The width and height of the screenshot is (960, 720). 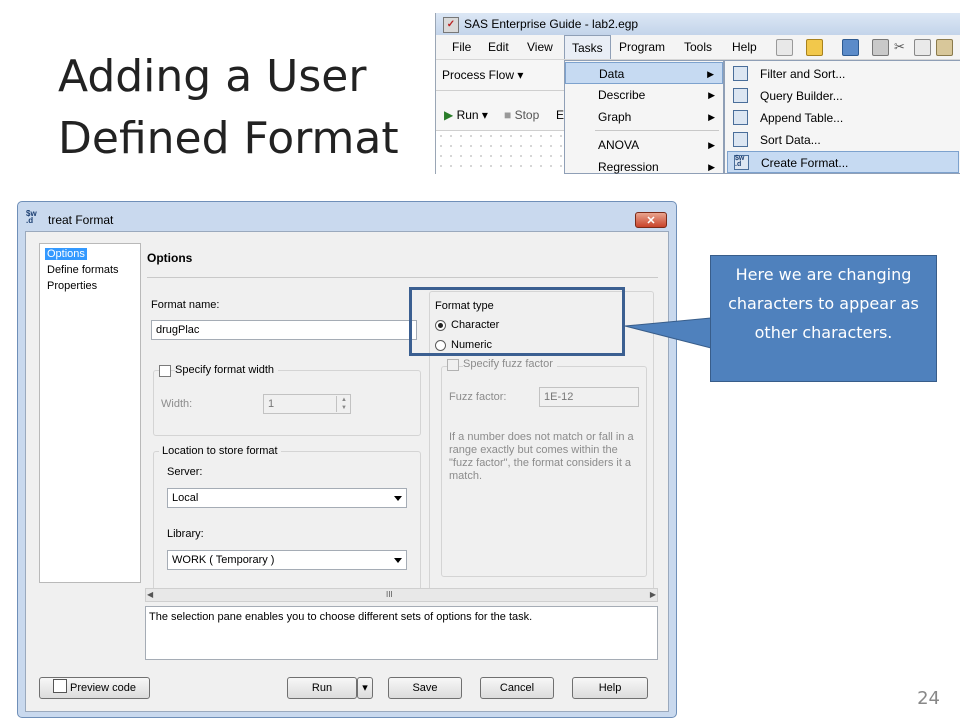 What do you see at coordinates (744, 47) in the screenshot?
I see `menu-help: Help` at bounding box center [744, 47].